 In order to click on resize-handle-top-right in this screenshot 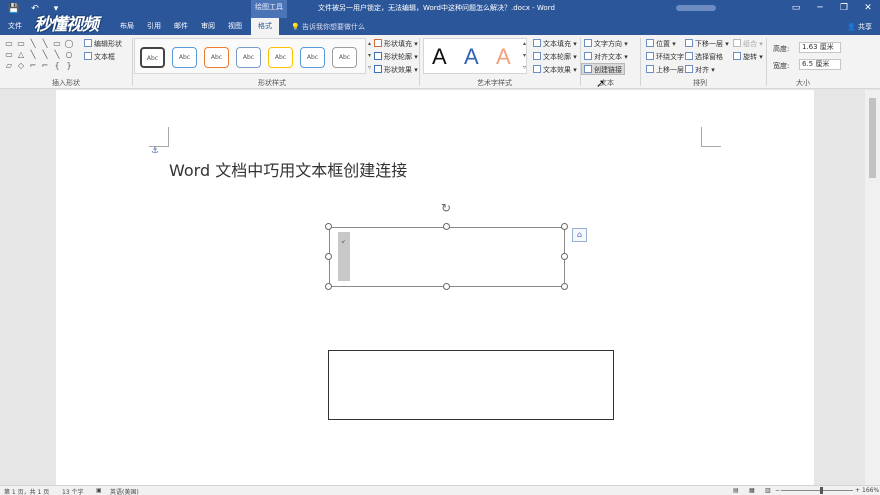, I will do `click(564, 226)`.